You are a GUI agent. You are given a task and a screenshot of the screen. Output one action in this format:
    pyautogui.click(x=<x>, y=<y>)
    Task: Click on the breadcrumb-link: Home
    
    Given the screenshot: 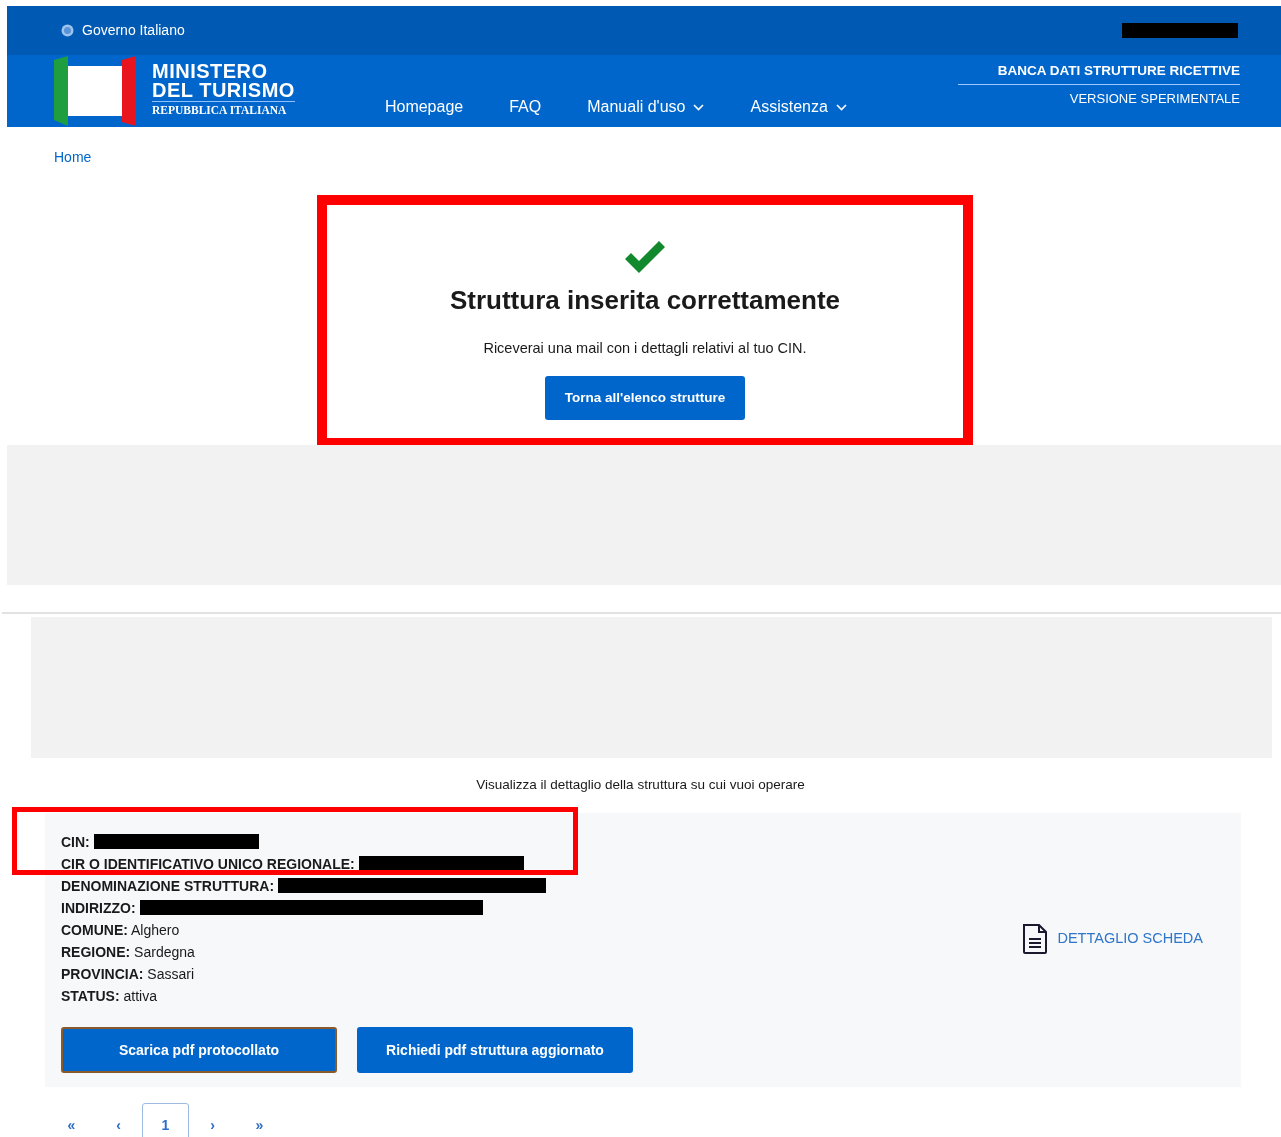 What is the action you would take?
    pyautogui.click(x=73, y=157)
    